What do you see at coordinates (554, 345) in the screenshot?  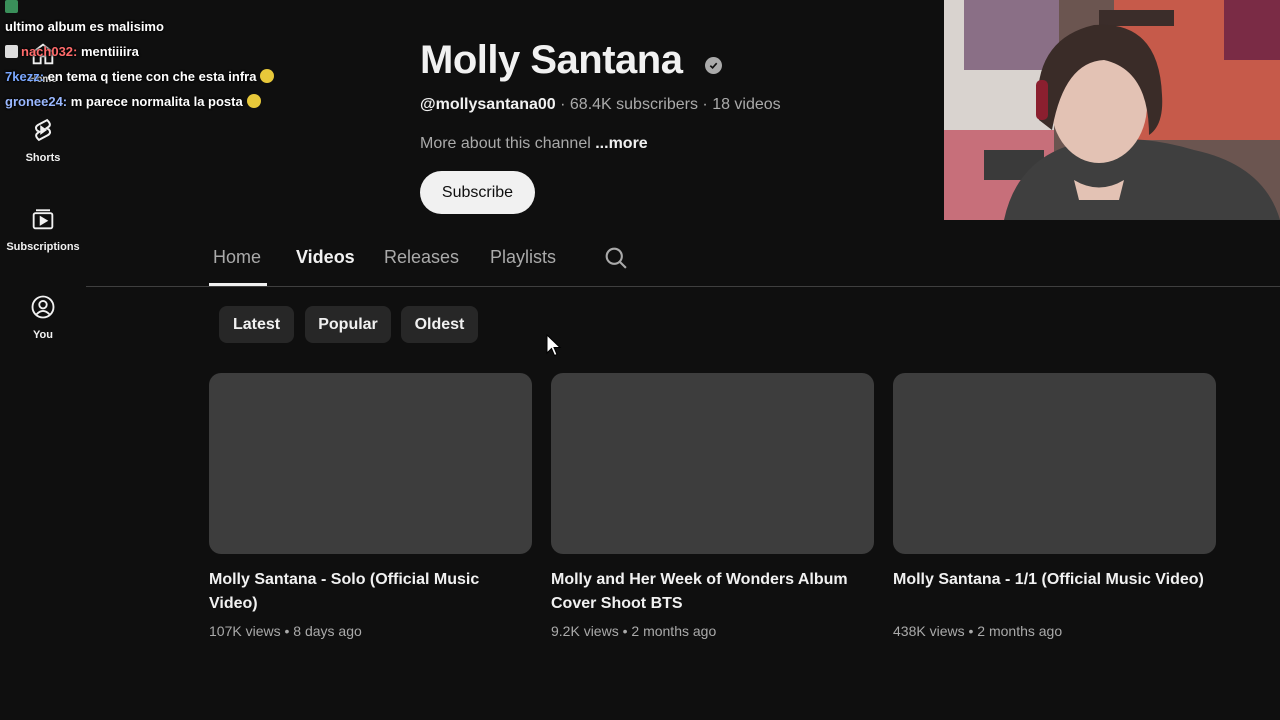 I see `mouse-cursor-icon` at bounding box center [554, 345].